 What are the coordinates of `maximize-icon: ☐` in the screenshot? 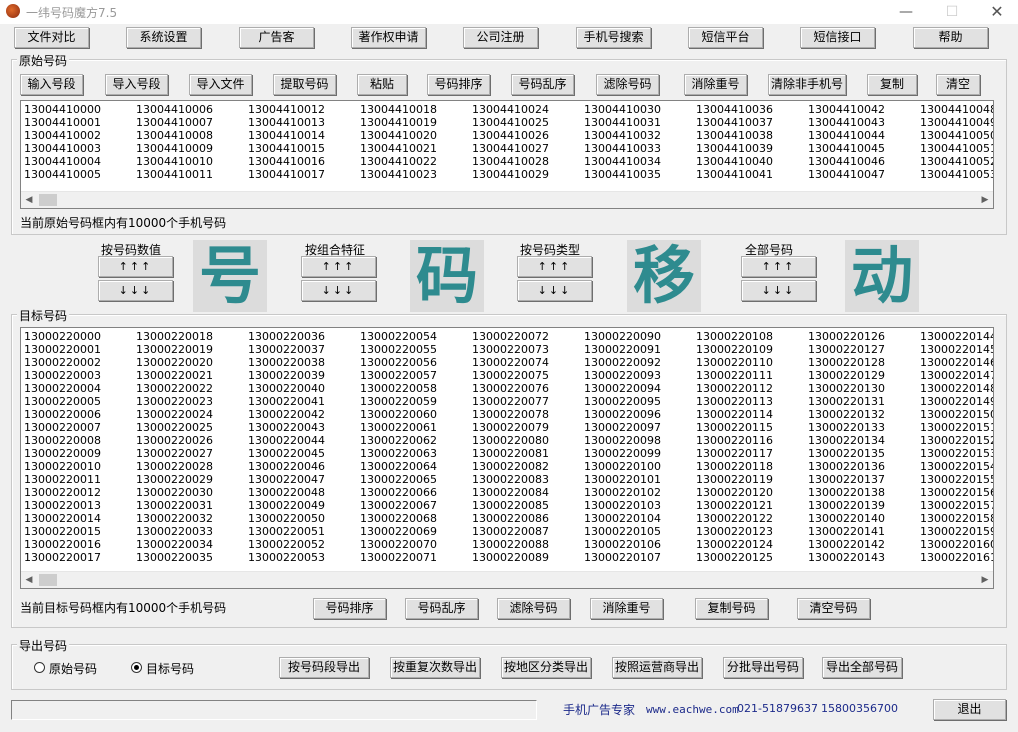 It's located at (952, 12).